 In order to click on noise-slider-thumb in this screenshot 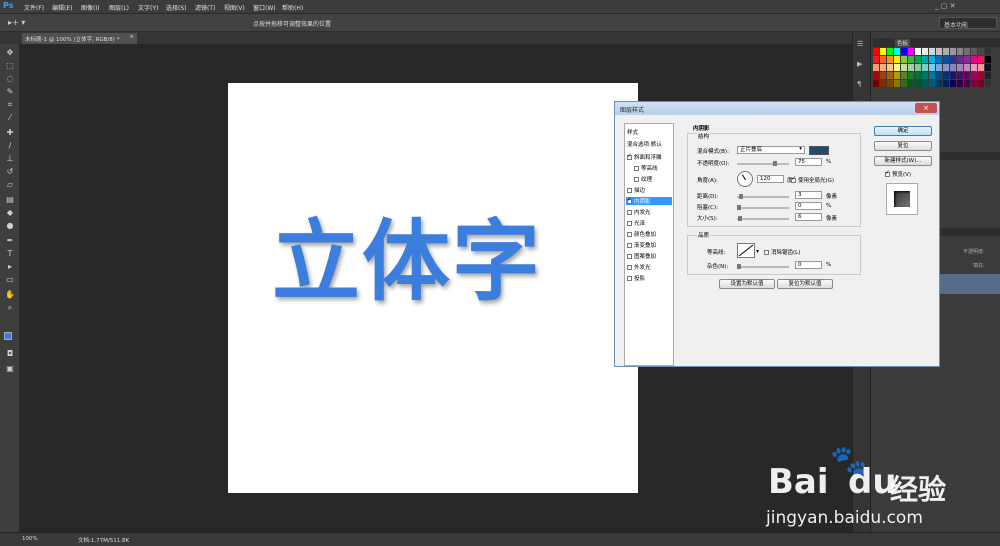, I will do `click(739, 266)`.